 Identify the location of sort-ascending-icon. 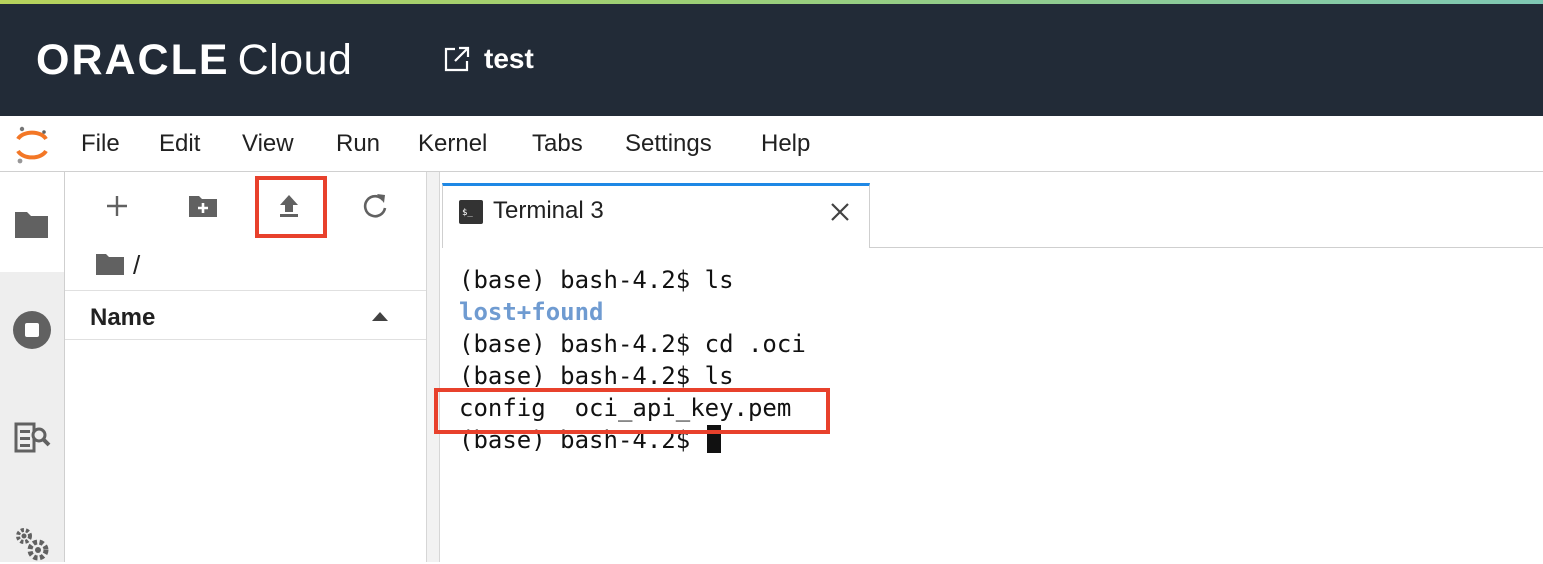
(380, 316).